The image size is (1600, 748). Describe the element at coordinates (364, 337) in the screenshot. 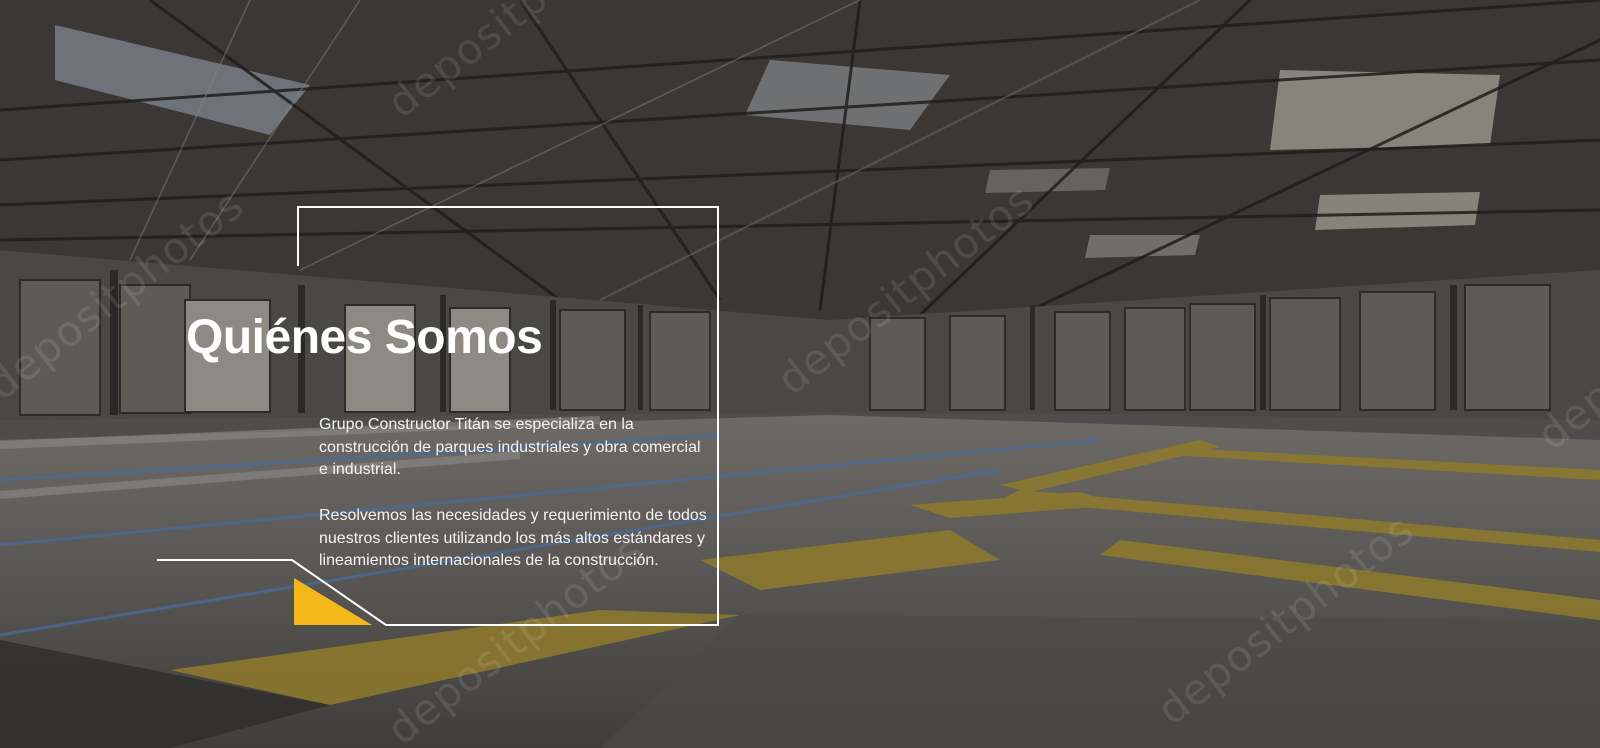

I see `section-title: Quiénes Somos` at that location.